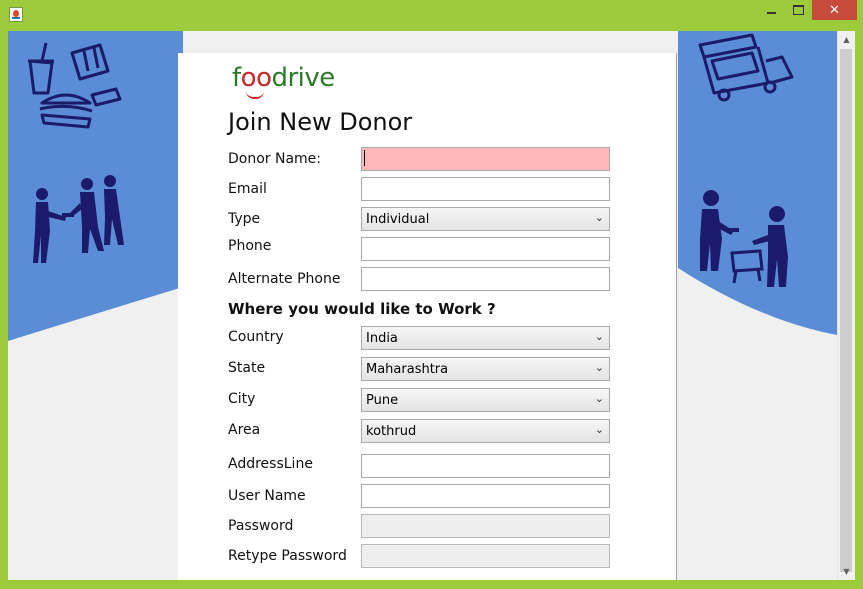  What do you see at coordinates (250, 246) in the screenshot?
I see `phone-label: Phone` at bounding box center [250, 246].